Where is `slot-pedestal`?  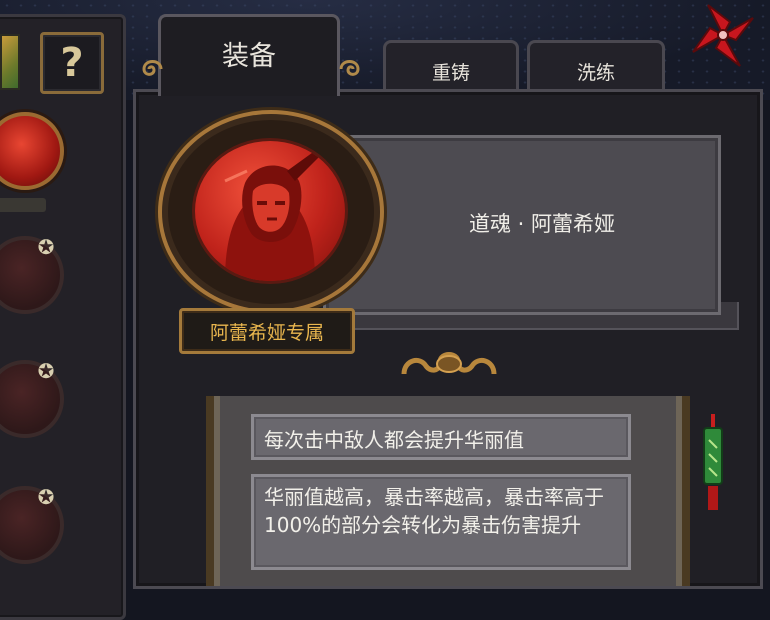 slot-pedestal is located at coordinates (23, 205).